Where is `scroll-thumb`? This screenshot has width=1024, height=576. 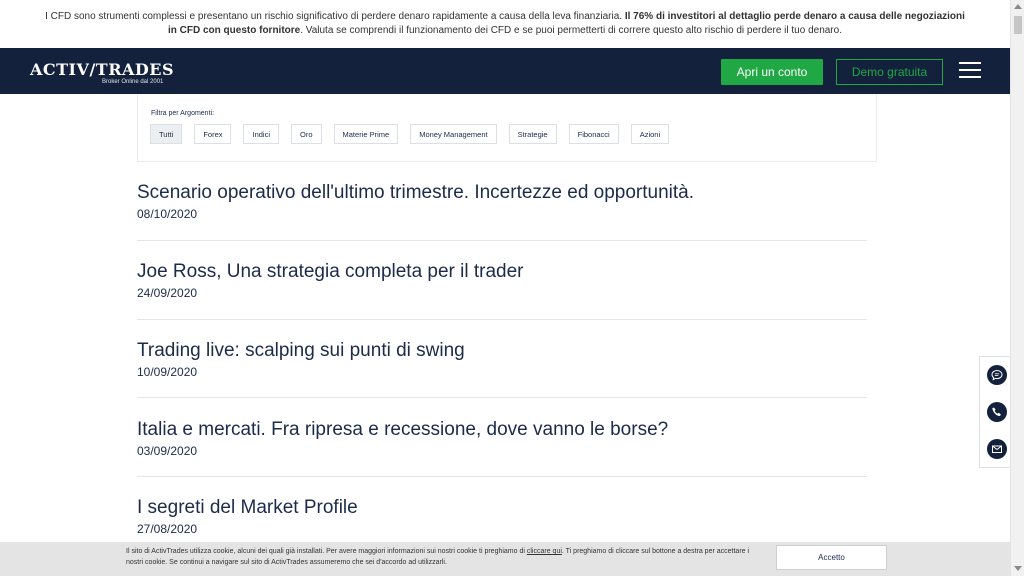
scroll-thumb is located at coordinates (1018, 25).